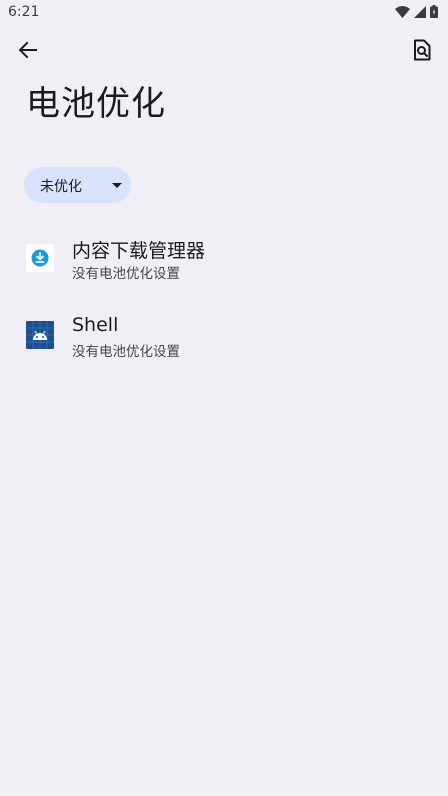 The height and width of the screenshot is (796, 448). What do you see at coordinates (96, 104) in the screenshot?
I see `page-title: 电池优化` at bounding box center [96, 104].